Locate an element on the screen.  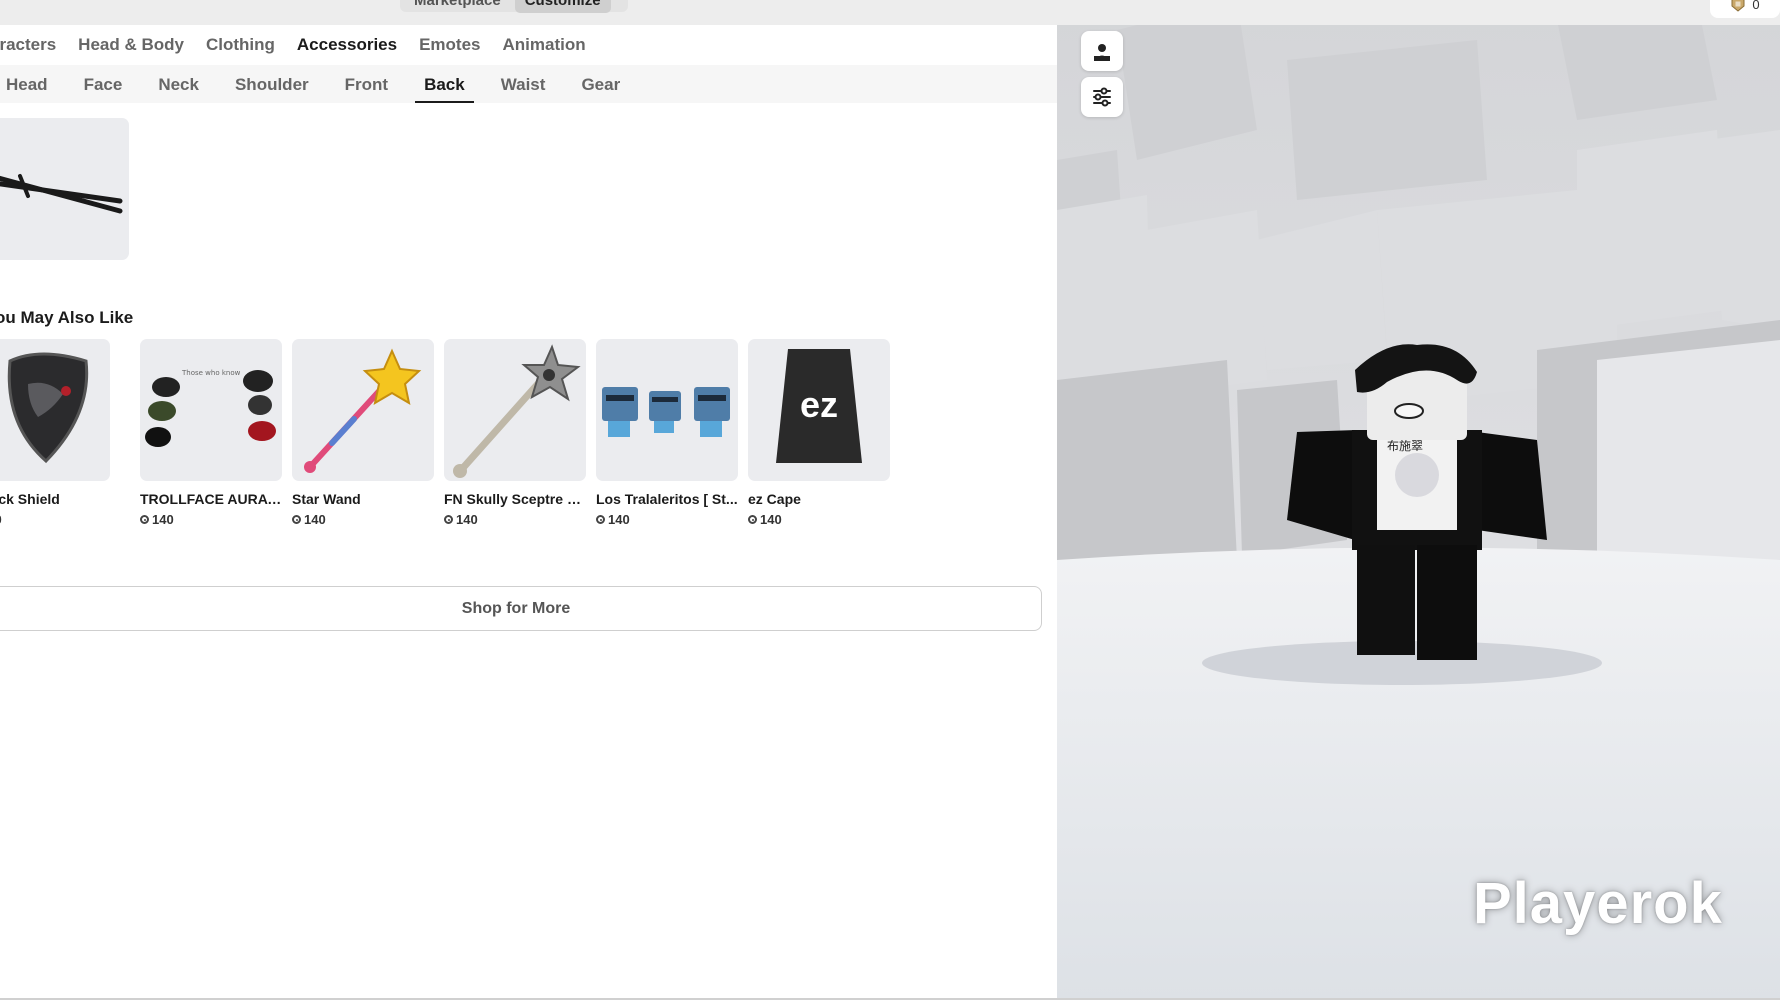
avatar-camera-icon is located at coordinates (1102, 52).